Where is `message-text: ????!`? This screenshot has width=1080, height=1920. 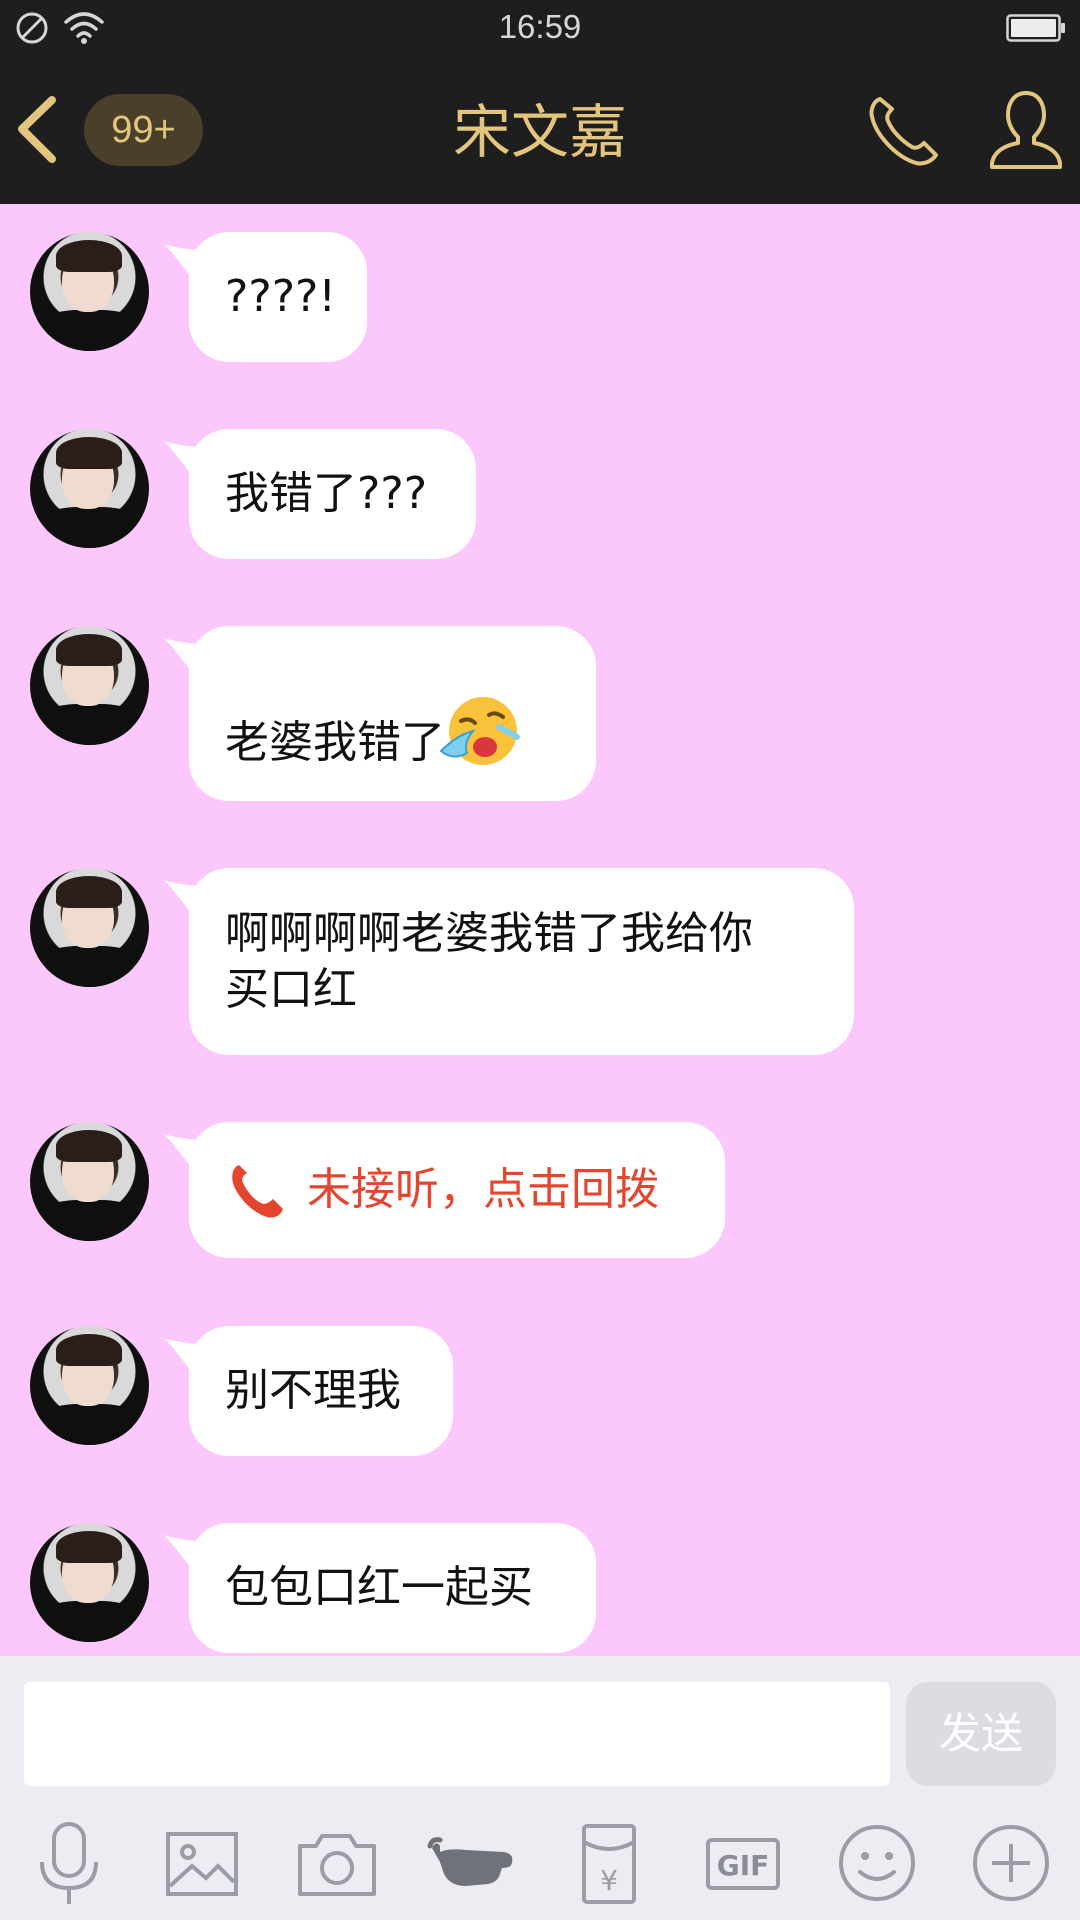
message-text: ????! is located at coordinates (281, 296).